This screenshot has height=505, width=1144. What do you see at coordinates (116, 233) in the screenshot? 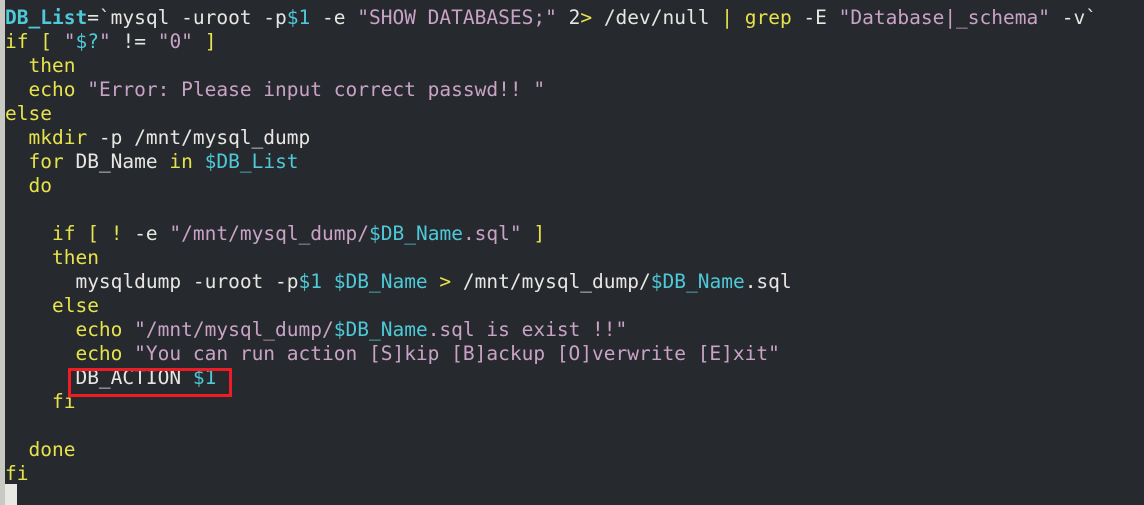
I see `code-token: !` at bounding box center [116, 233].